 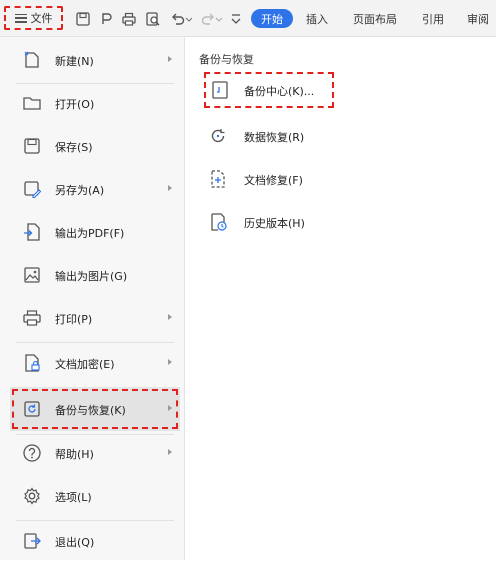 What do you see at coordinates (32, 60) in the screenshot?
I see `new-document-icon` at bounding box center [32, 60].